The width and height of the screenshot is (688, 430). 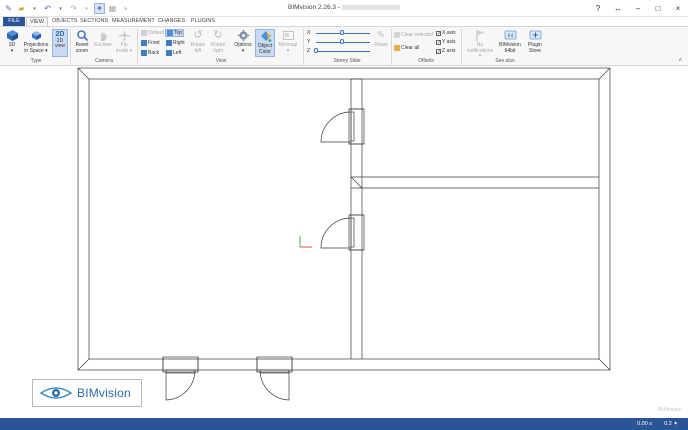 I want to click on window-controls: ? ↔ – □ ×, so click(x=638, y=8).